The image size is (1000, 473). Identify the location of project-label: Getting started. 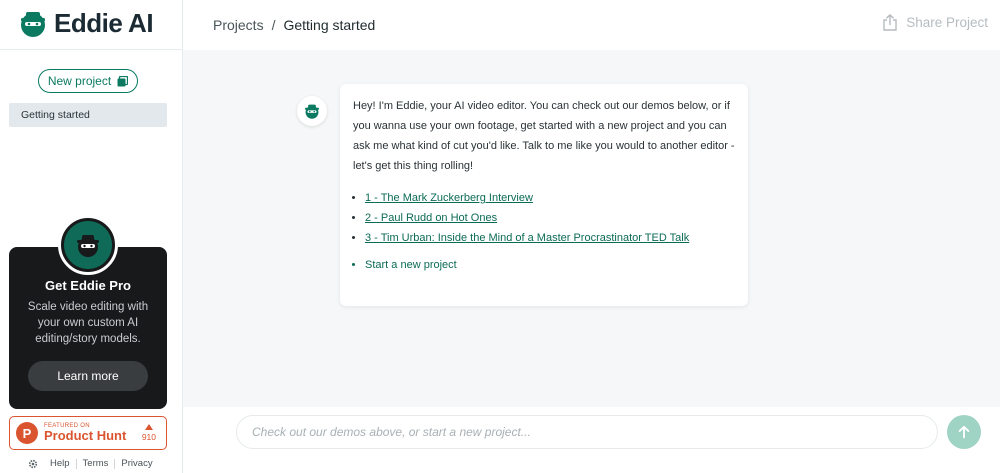
(55, 115).